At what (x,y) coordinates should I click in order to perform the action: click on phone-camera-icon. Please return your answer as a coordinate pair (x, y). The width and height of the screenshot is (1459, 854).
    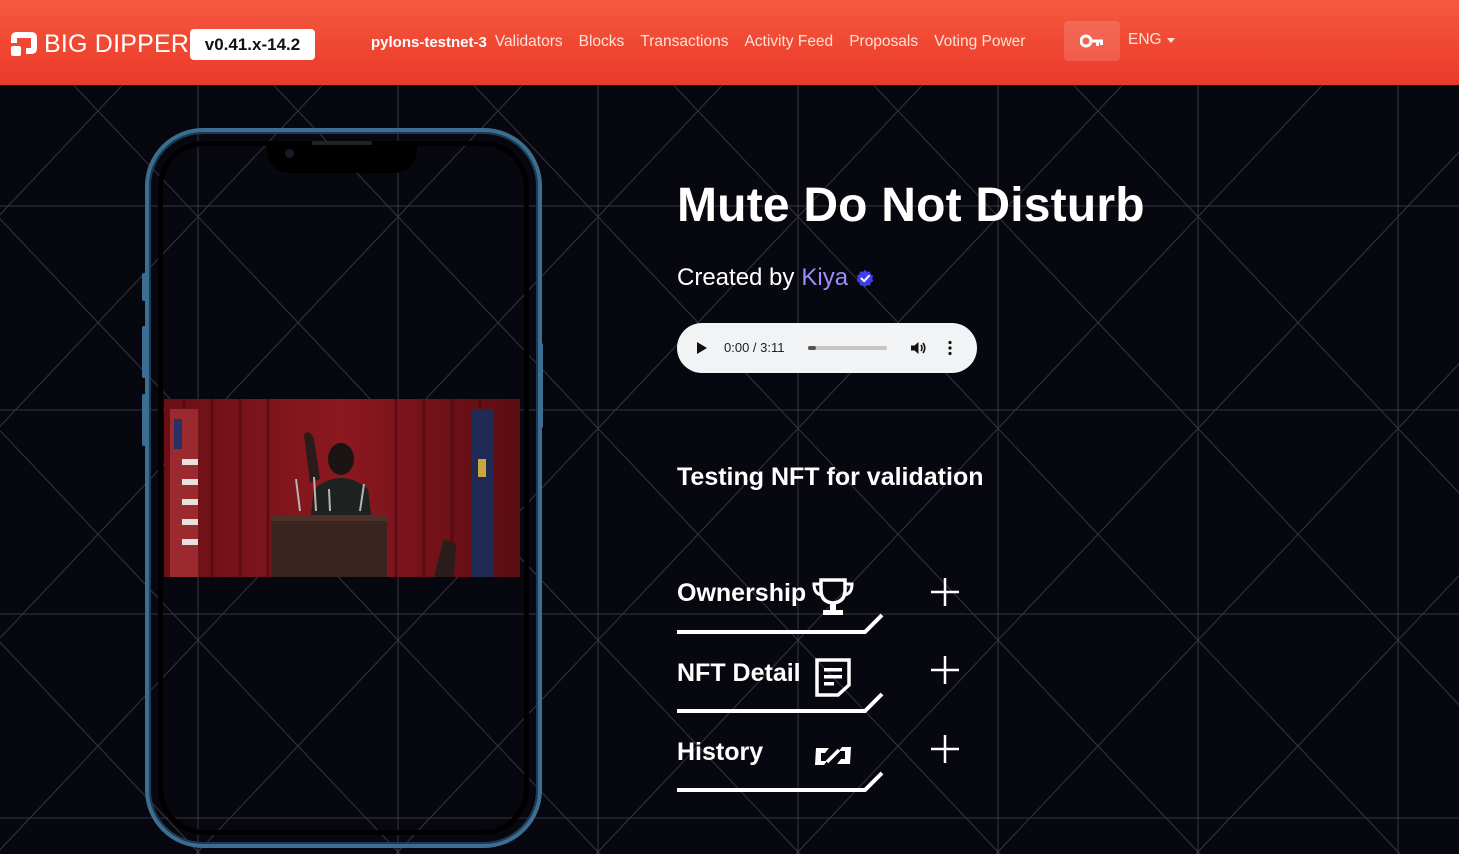
    Looking at the image, I should click on (289, 153).